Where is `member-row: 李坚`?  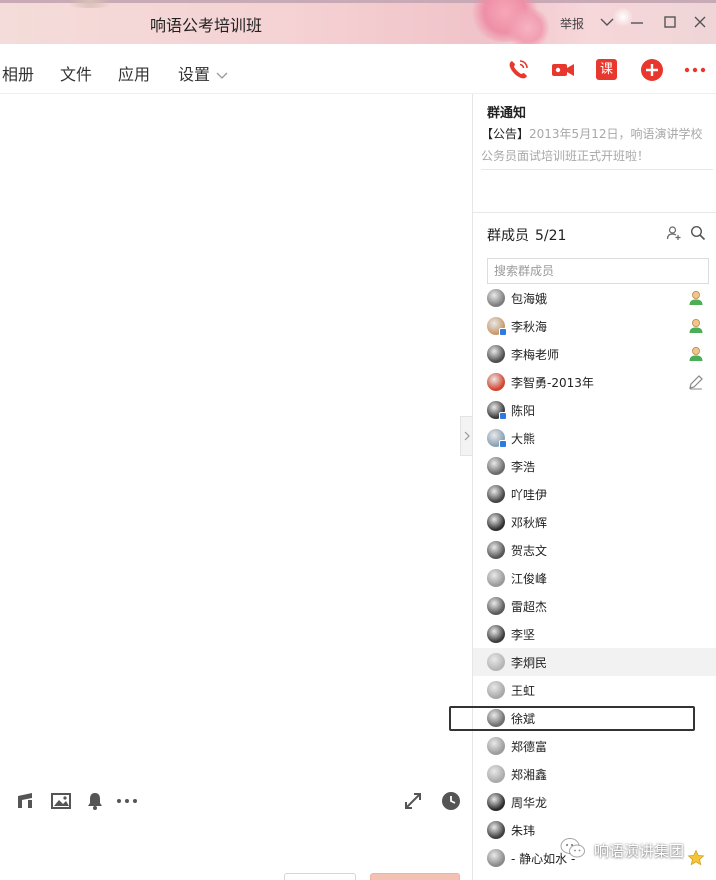
member-row: 李坚 is located at coordinates (594, 634).